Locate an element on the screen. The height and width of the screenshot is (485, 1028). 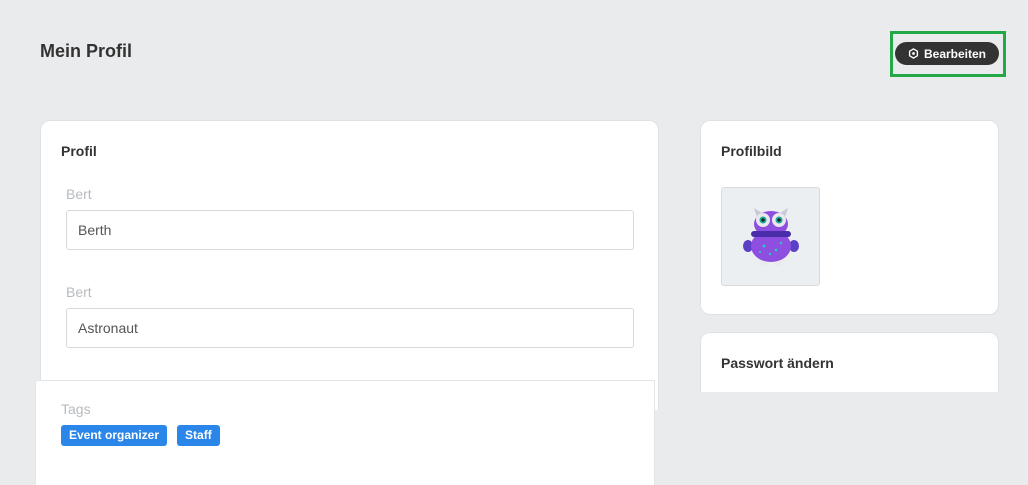
first-name-input: Berth is located at coordinates (350, 230).